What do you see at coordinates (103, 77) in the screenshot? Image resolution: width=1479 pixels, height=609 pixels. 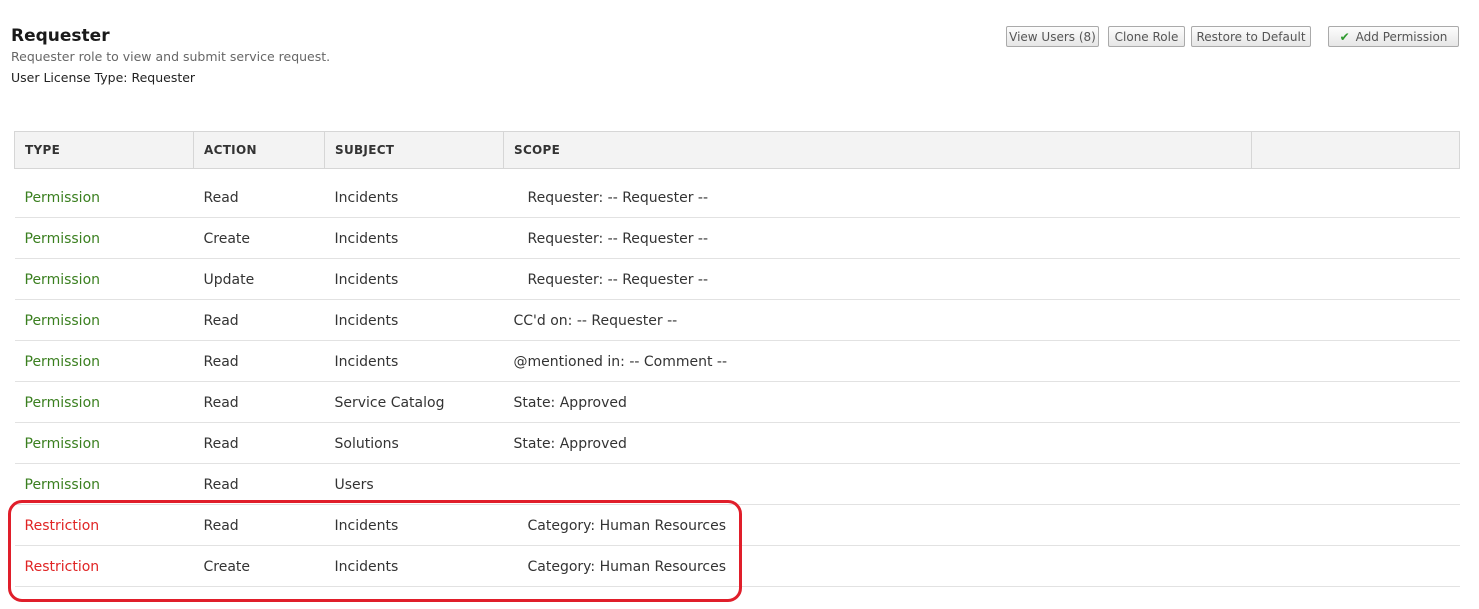 I see `user-license-type: User License Type: Requester` at bounding box center [103, 77].